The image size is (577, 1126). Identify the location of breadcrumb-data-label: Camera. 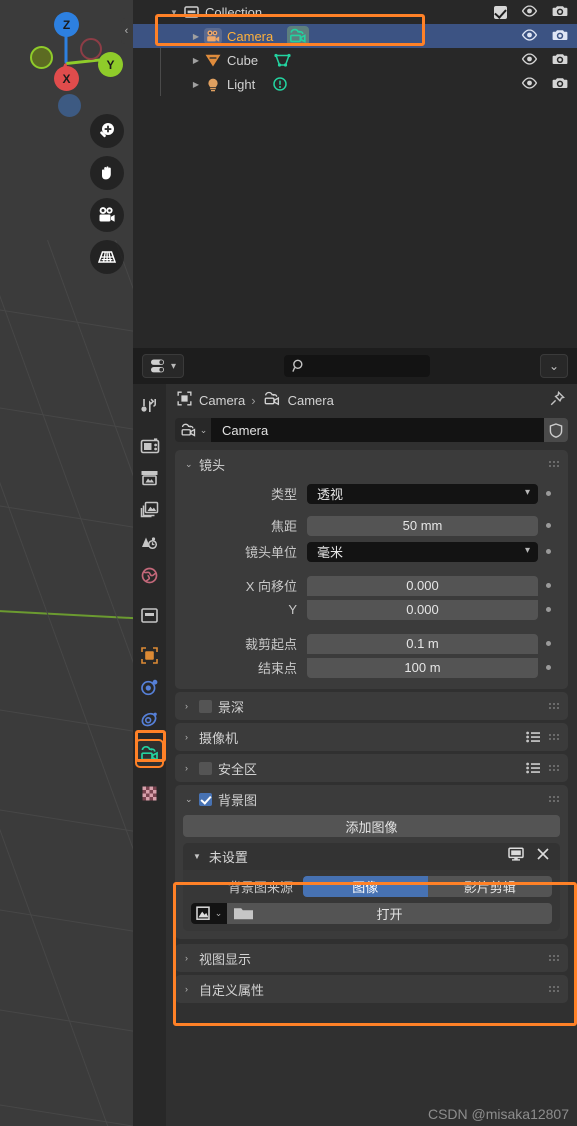
(311, 400).